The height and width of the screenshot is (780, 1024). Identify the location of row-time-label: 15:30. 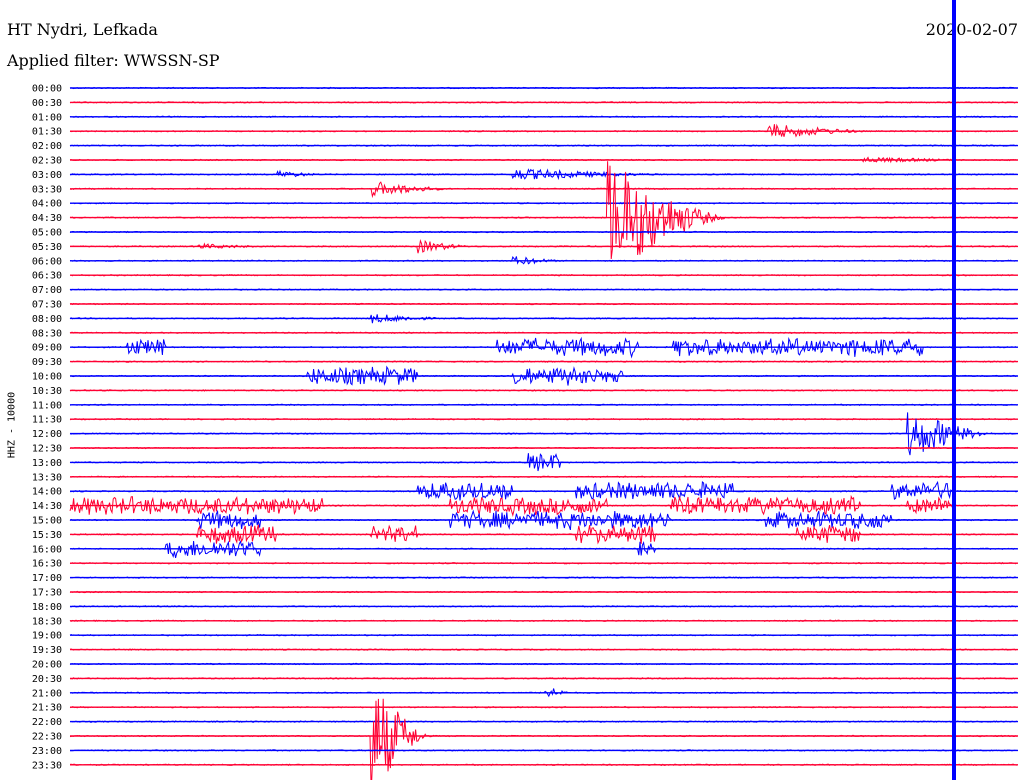
(47, 535).